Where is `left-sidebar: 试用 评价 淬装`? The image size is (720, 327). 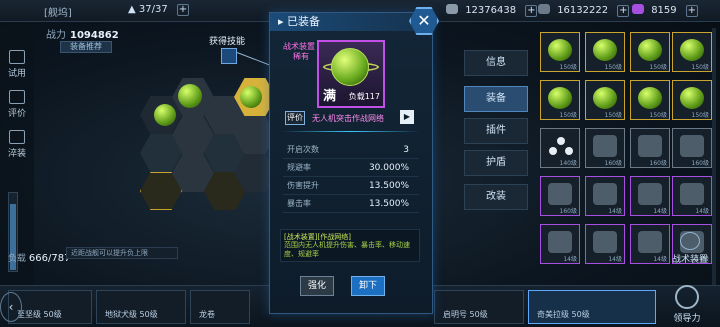
left-sidebar: 试用 评价 淬装 is located at coordinates (17, 174).